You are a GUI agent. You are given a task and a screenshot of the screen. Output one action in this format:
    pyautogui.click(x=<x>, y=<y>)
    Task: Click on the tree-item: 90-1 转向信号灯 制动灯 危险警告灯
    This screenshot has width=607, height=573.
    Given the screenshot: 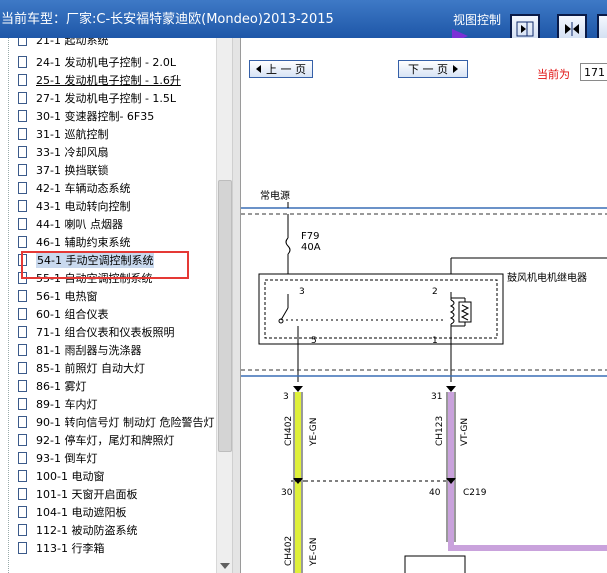 What is the action you would take?
    pyautogui.click(x=116, y=422)
    